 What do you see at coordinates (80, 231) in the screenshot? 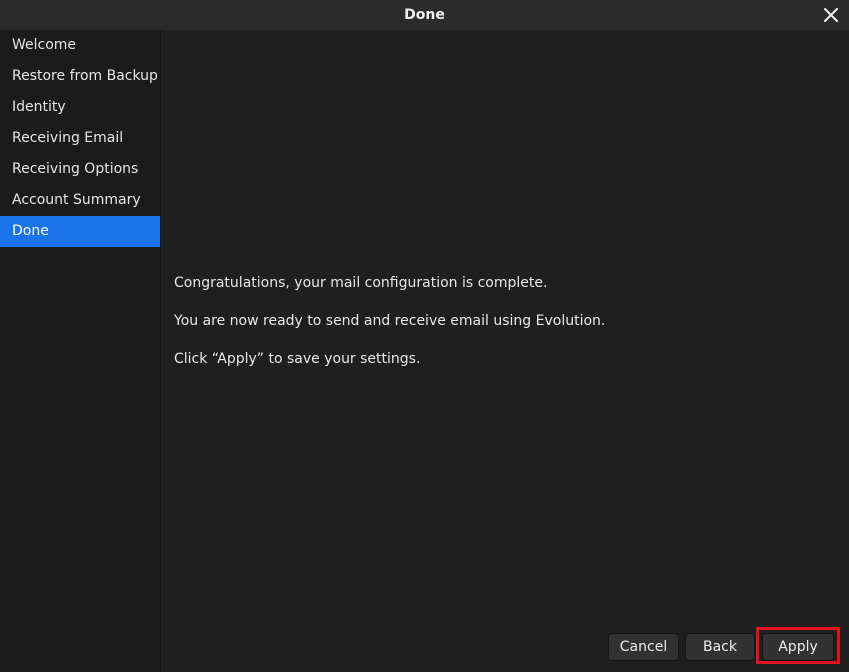
I see `sidebar-item-done: Done` at bounding box center [80, 231].